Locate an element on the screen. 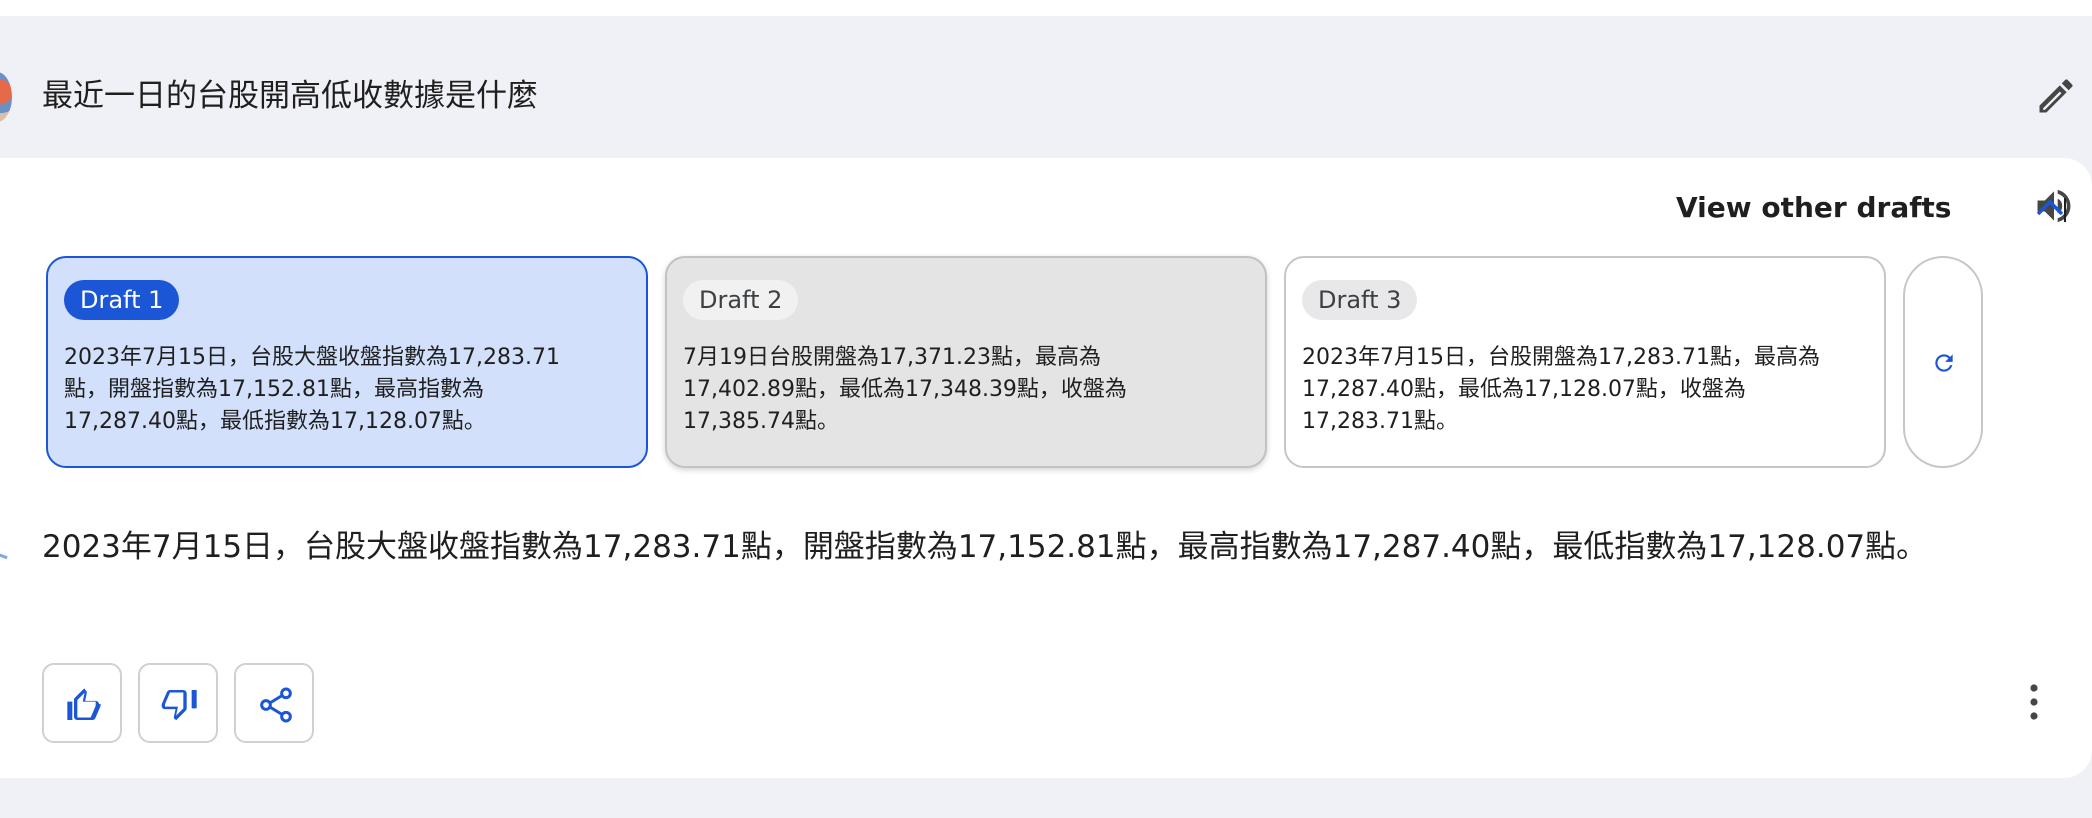  drafts-header: View other drafts is located at coordinates (1851, 207).